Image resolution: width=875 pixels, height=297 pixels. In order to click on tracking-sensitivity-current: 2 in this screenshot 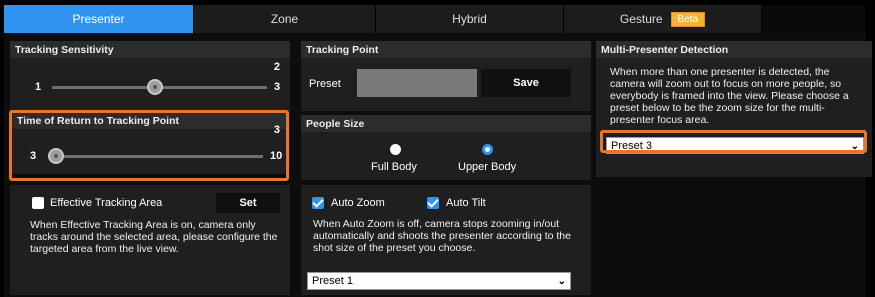, I will do `click(276, 67)`.